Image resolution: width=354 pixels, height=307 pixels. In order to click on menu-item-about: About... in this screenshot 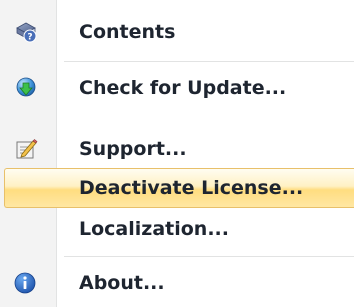, I will do `click(177, 283)`.